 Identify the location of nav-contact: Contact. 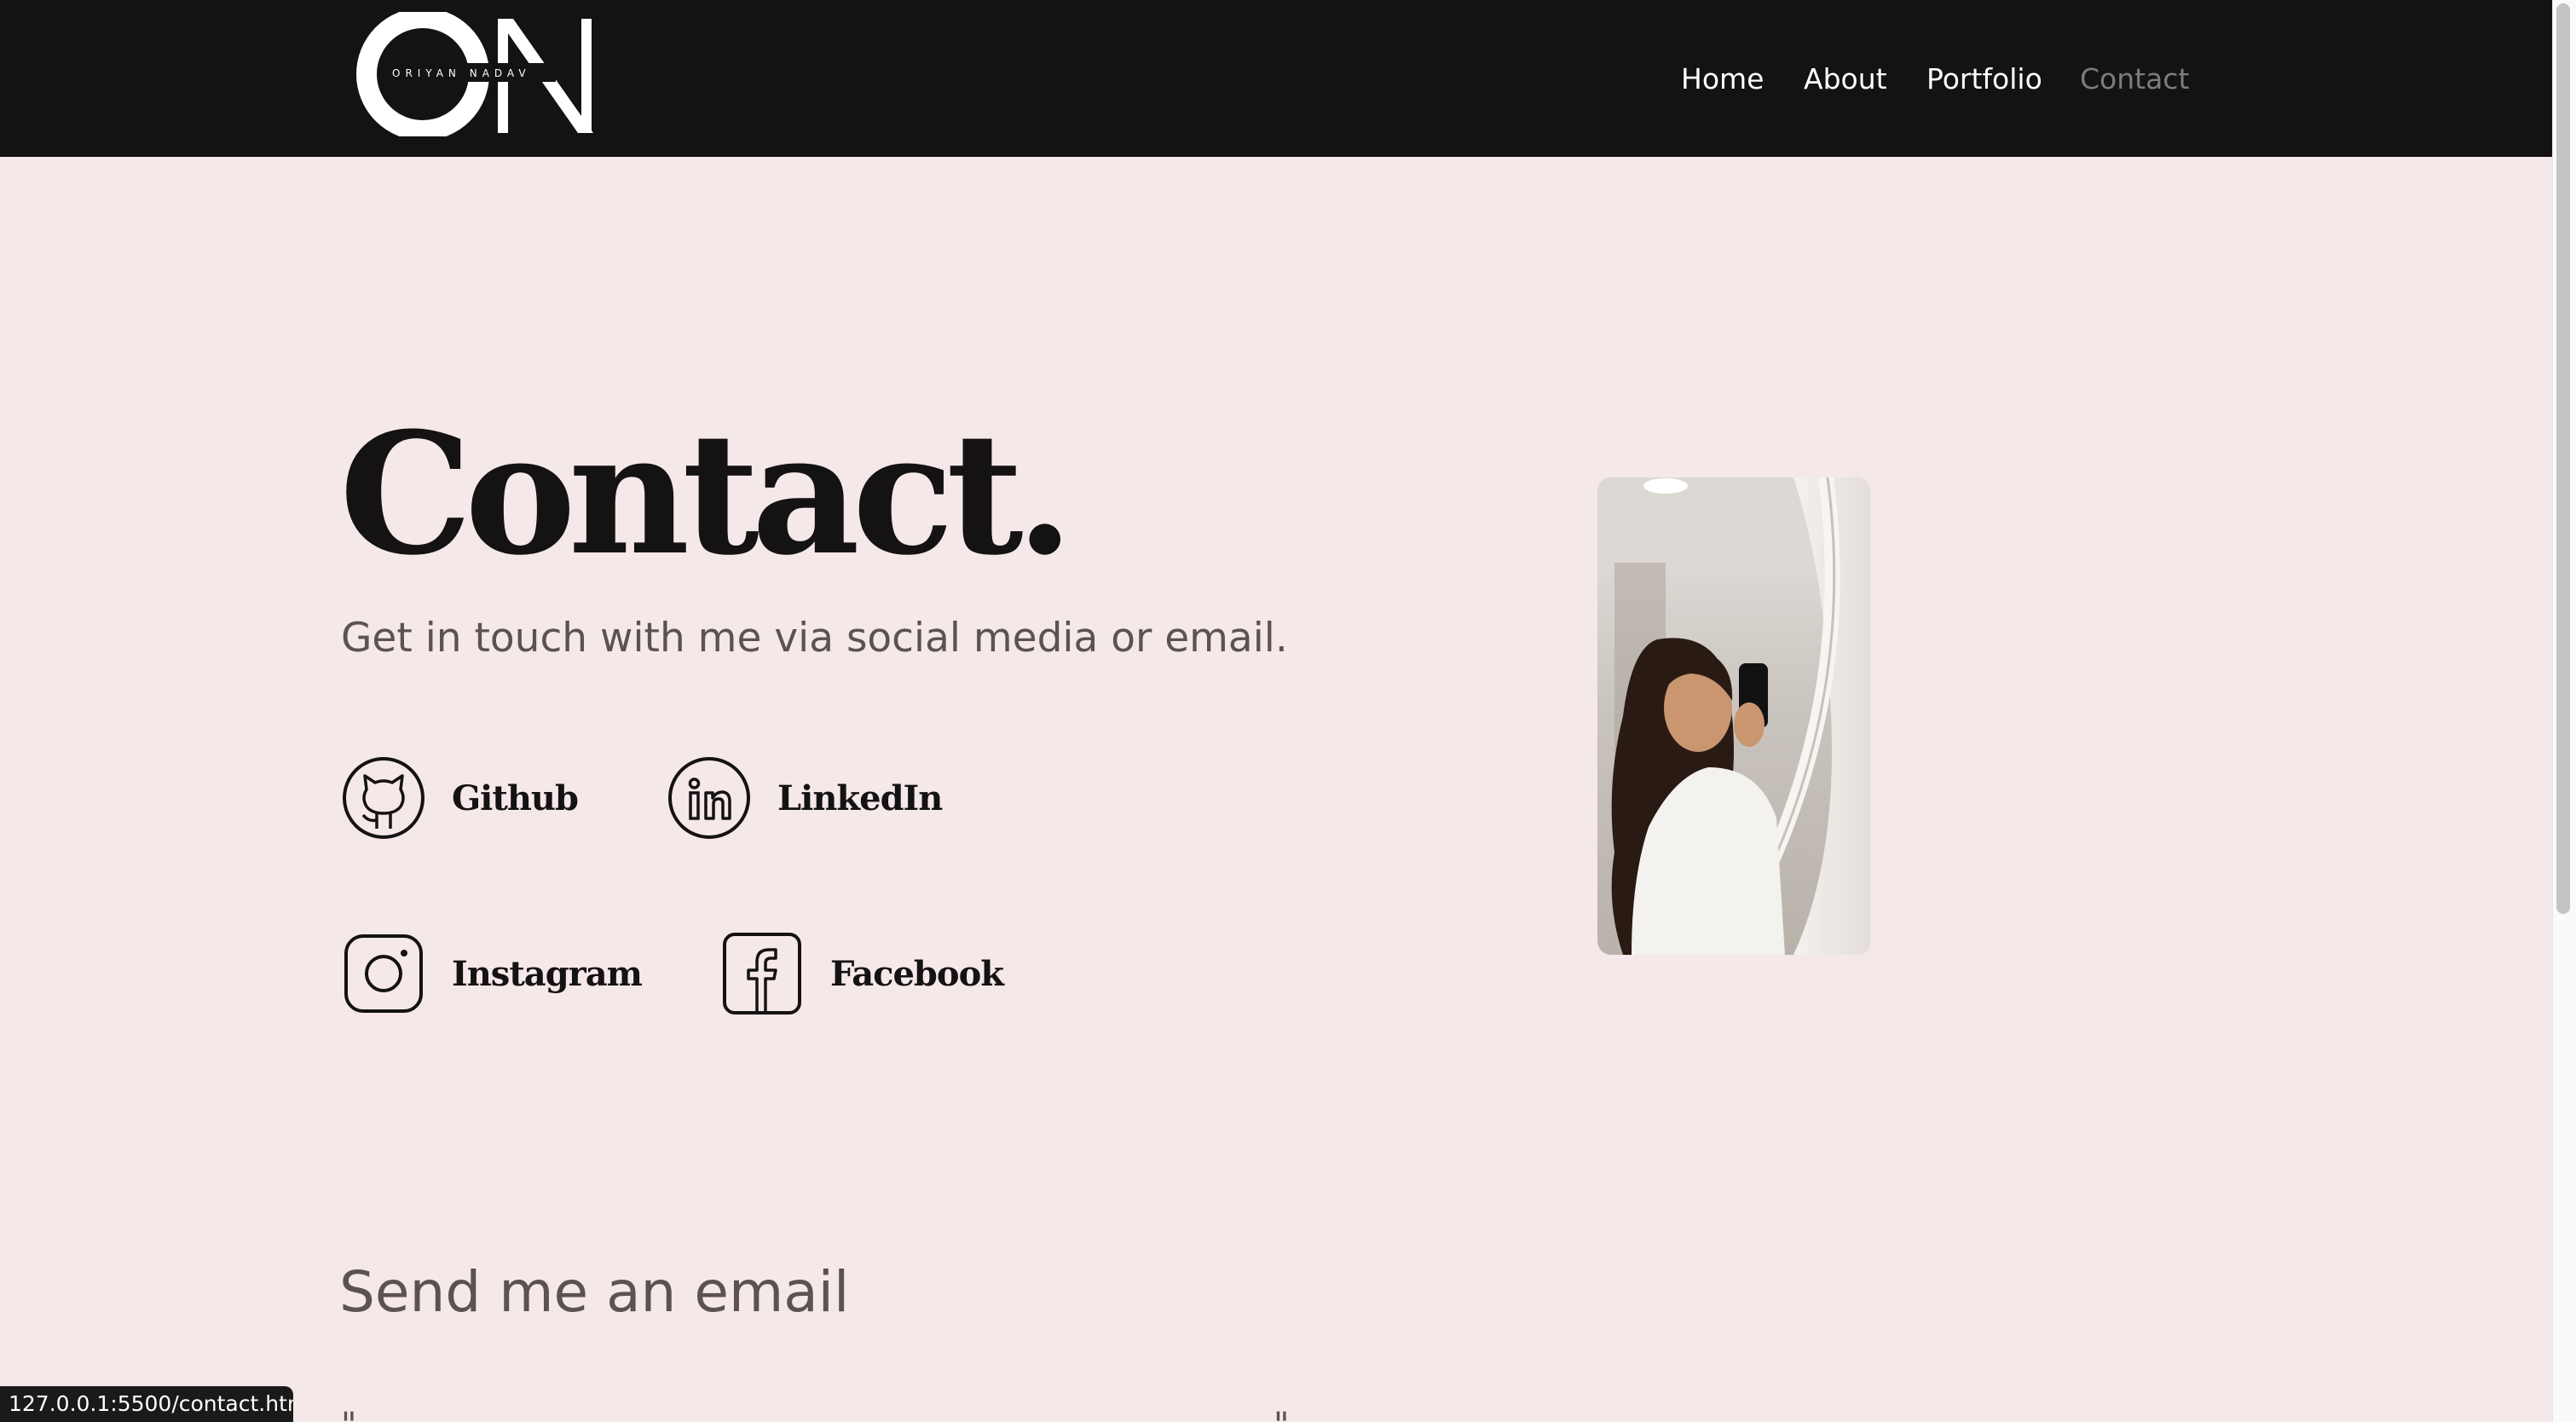
(2134, 80).